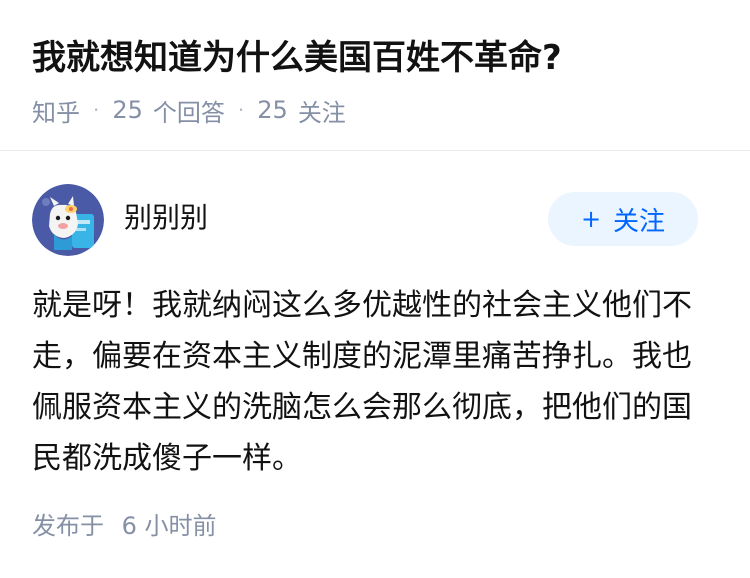 This screenshot has width=750, height=578. Describe the element at coordinates (639, 221) in the screenshot. I see `follow-button-label: 关注` at that location.